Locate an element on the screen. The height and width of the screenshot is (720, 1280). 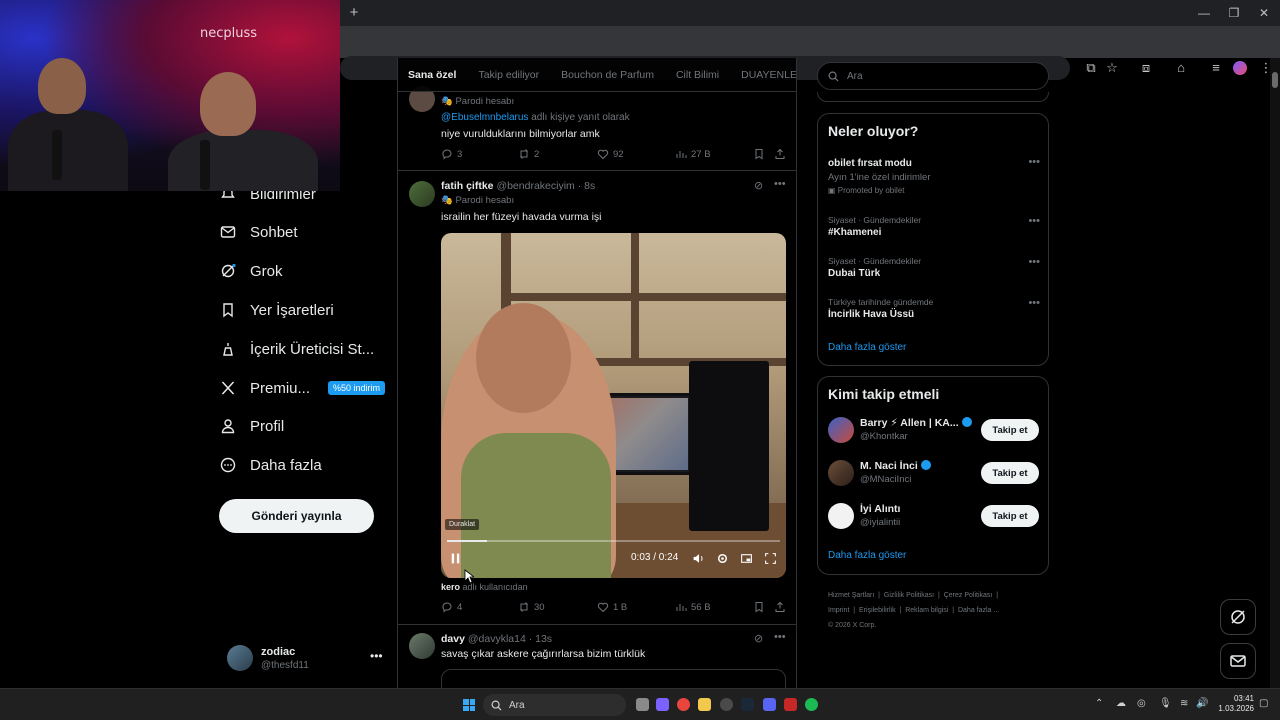
bookmark-star-icon: ☆ is located at coordinates (1112, 68).